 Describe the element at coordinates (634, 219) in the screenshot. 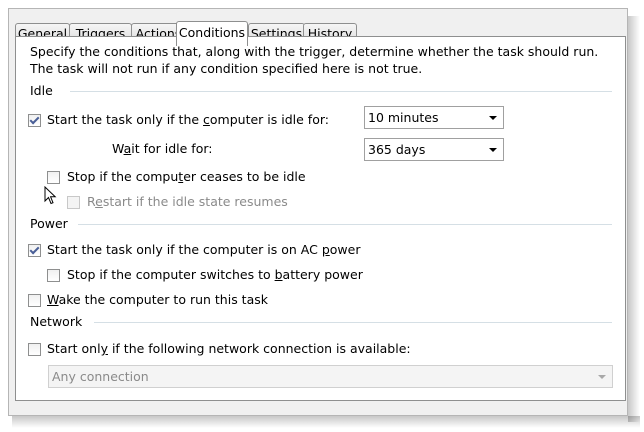

I see `window-shadow-right` at that location.